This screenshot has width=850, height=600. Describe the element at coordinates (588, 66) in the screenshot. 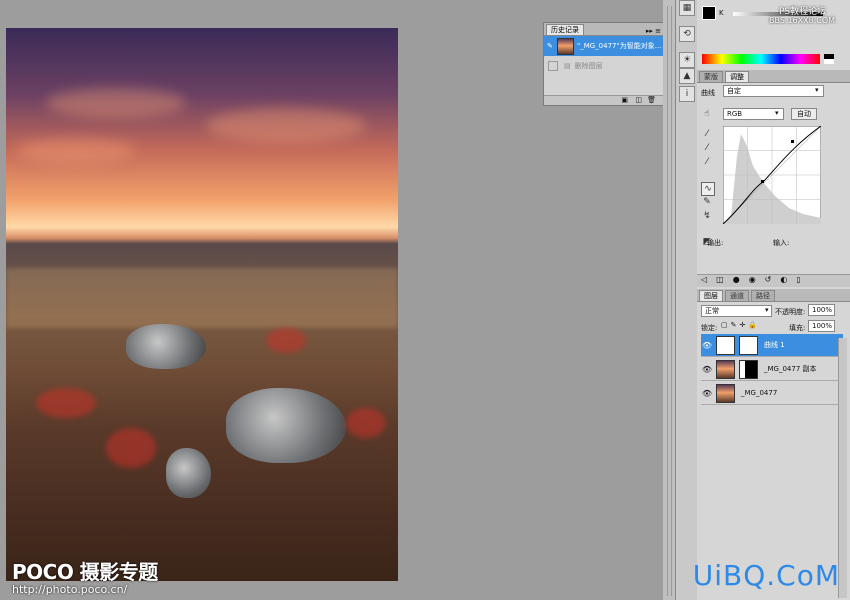

I see `history-row-label: 删除图层` at that location.